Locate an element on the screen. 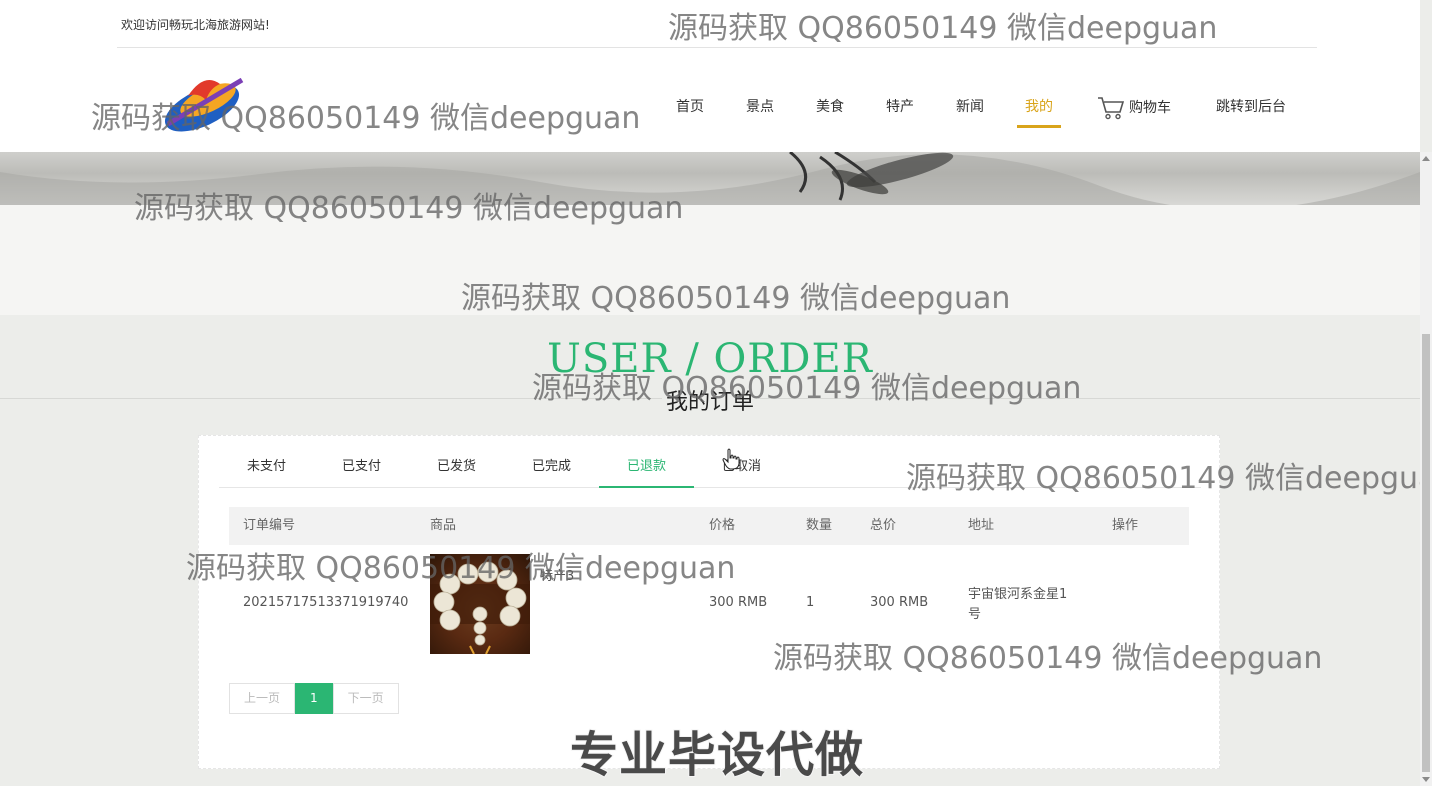  top-bar: 欢迎访问畅玩北海旅游网站! is located at coordinates (717, 24).